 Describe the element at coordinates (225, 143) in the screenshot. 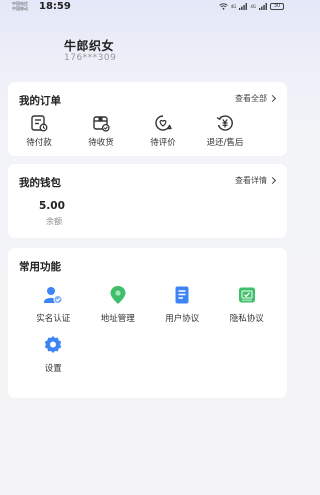

I see `order-refund-label: 退还/售后` at that location.